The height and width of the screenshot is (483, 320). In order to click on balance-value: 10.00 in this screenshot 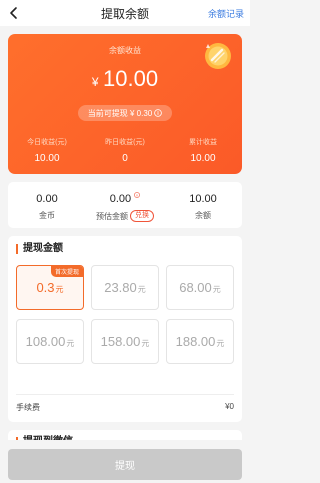, I will do `click(203, 199)`.